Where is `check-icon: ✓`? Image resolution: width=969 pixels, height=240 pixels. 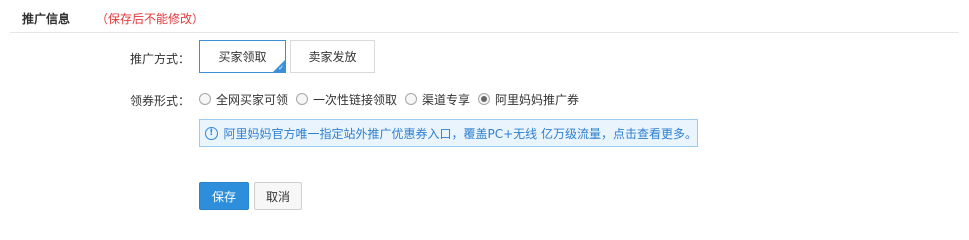 check-icon: ✓ is located at coordinates (281, 68).